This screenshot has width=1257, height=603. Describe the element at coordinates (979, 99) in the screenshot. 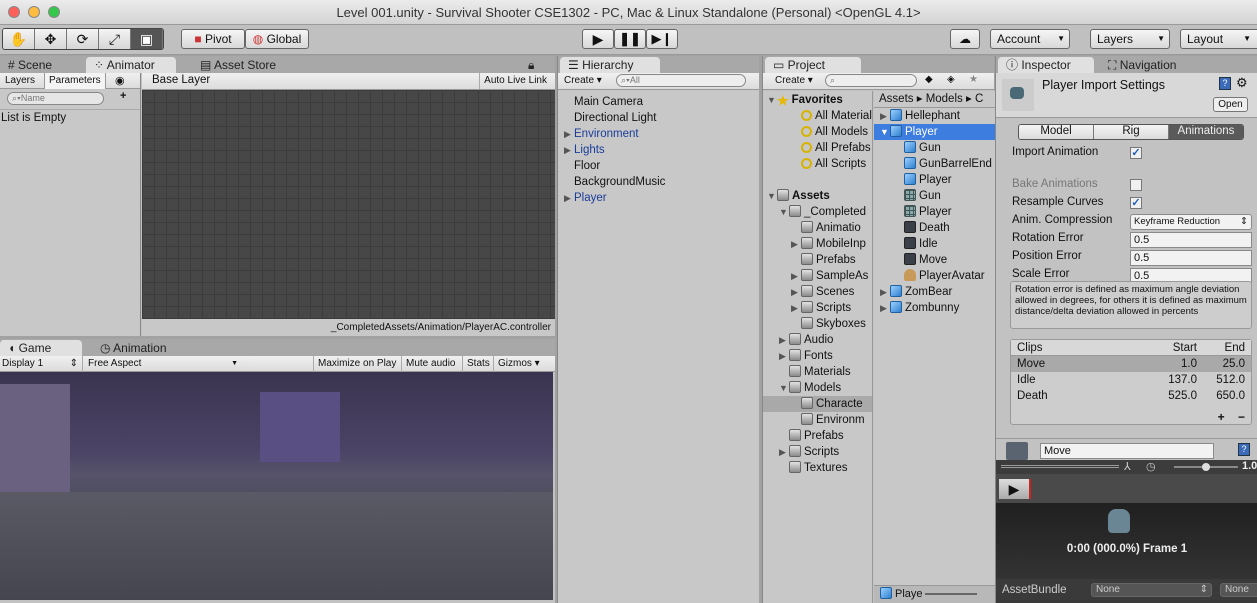

I see `breadcrumb-item: C` at that location.